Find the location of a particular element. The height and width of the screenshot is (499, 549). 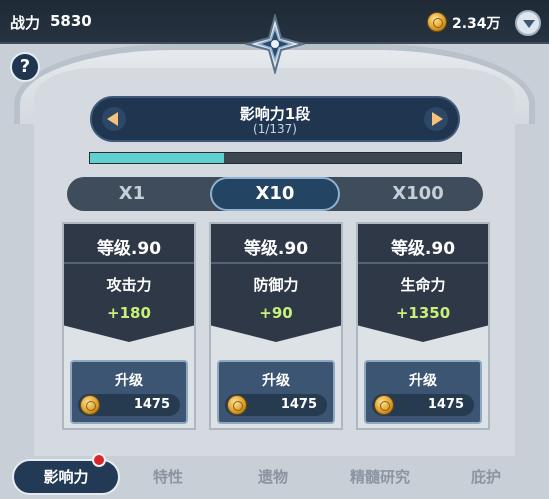

card-stat-name: 生命力 is located at coordinates (423, 285).